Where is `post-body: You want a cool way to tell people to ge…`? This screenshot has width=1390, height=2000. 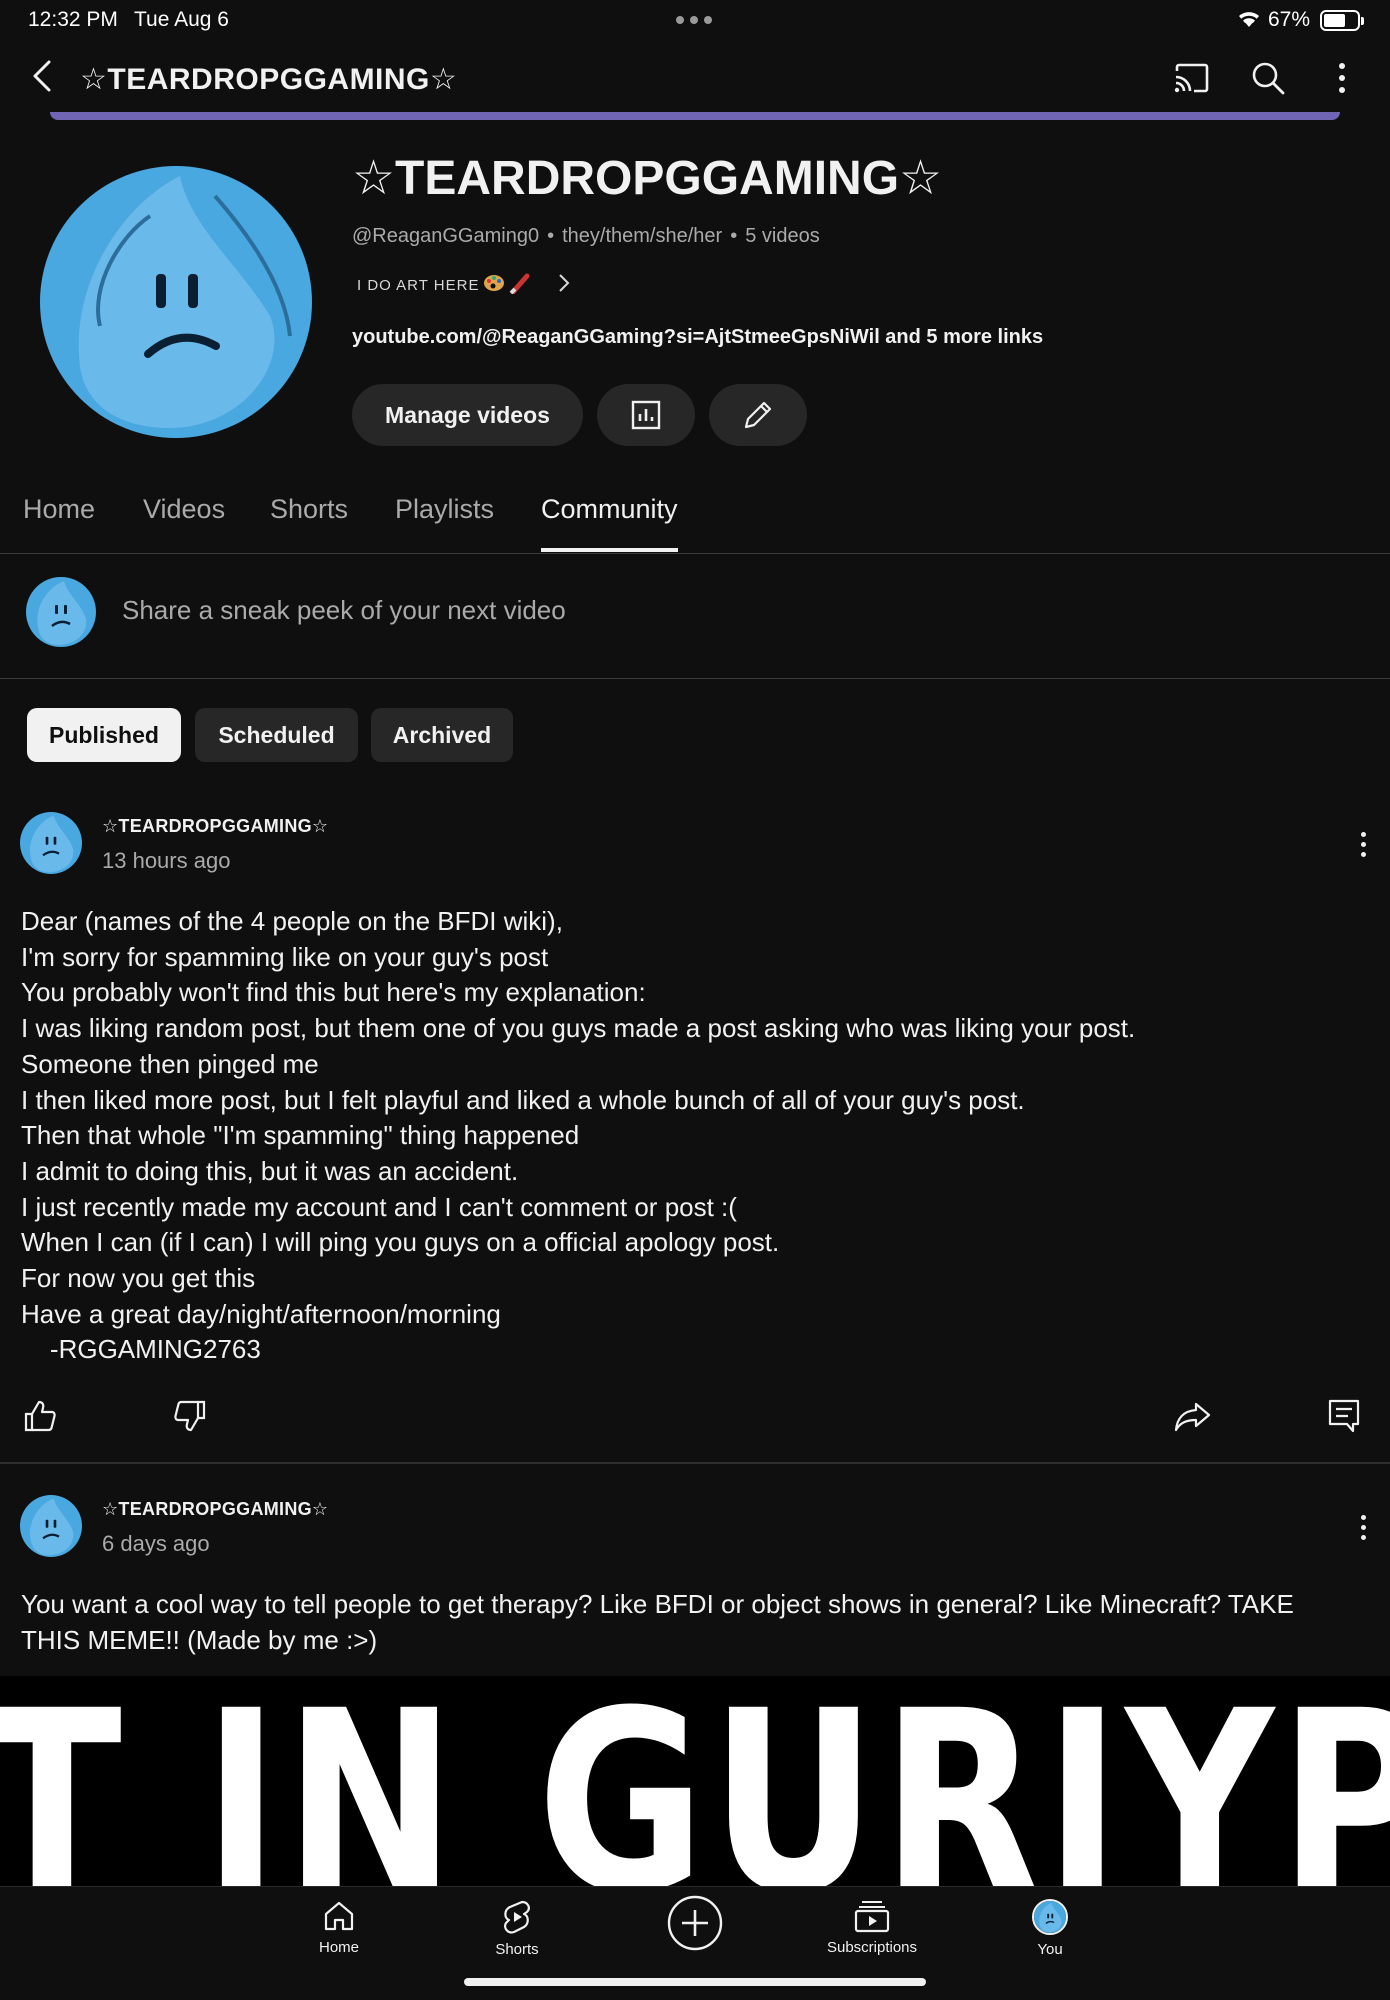
post-body: You want a cool way to tell people to ge… is located at coordinates (657, 1622).